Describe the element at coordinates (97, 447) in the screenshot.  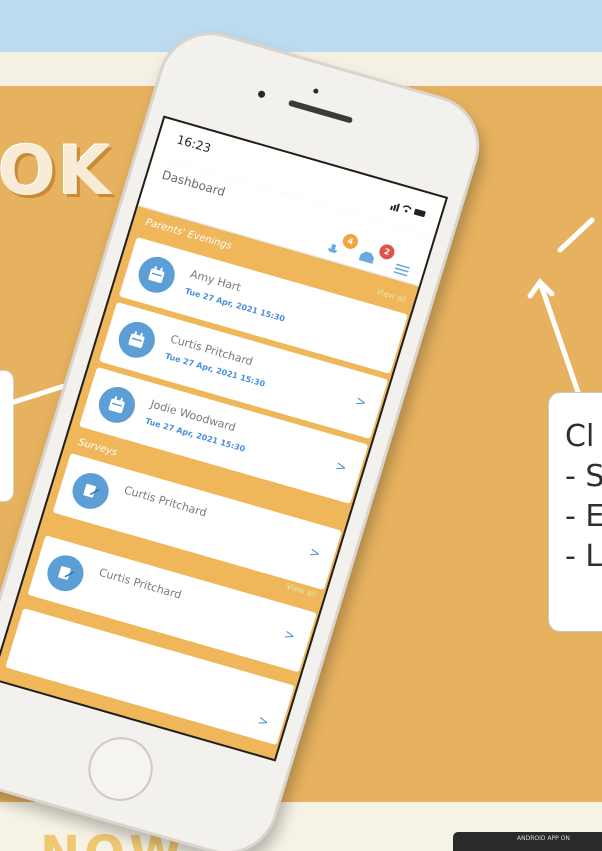
I see `section-title-surveys: Surveys` at that location.